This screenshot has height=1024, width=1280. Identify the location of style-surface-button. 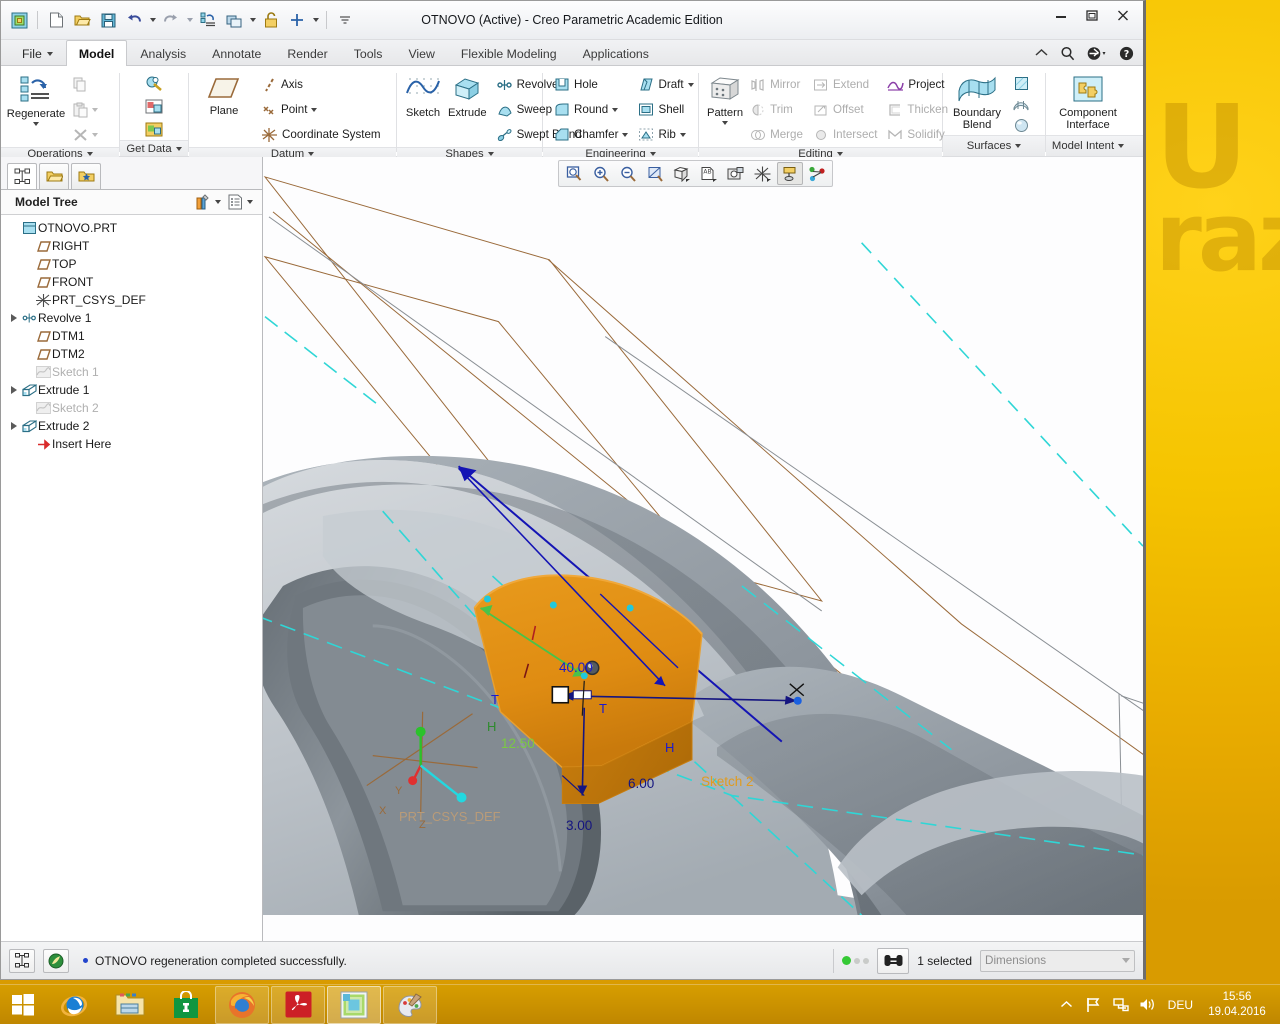
(1021, 104).